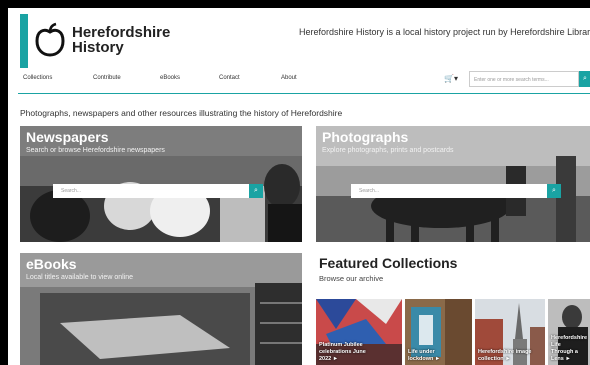  I want to click on site-search-button: ⌕, so click(584, 79).